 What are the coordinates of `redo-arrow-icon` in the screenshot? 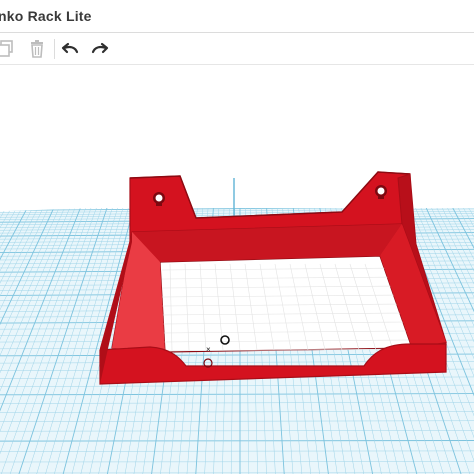 It's located at (100, 48).